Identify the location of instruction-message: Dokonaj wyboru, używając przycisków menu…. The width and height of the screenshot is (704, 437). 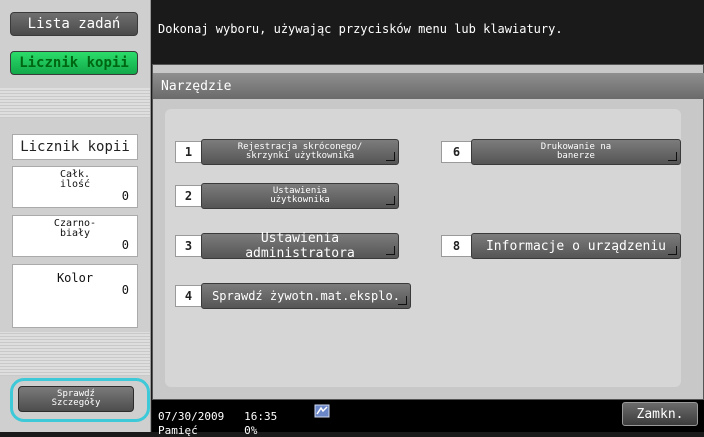
(360, 29).